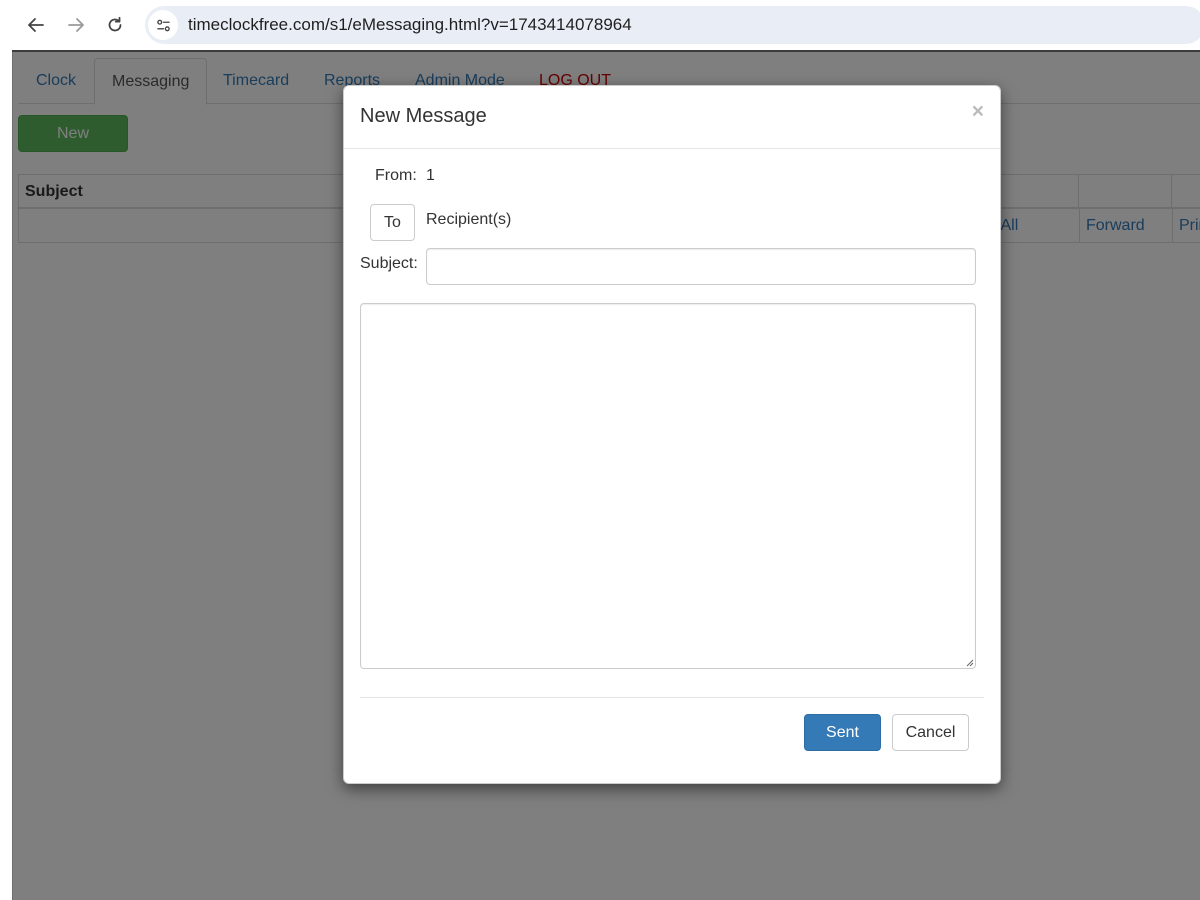  What do you see at coordinates (76, 25) in the screenshot?
I see `forward-arrow-icon` at bounding box center [76, 25].